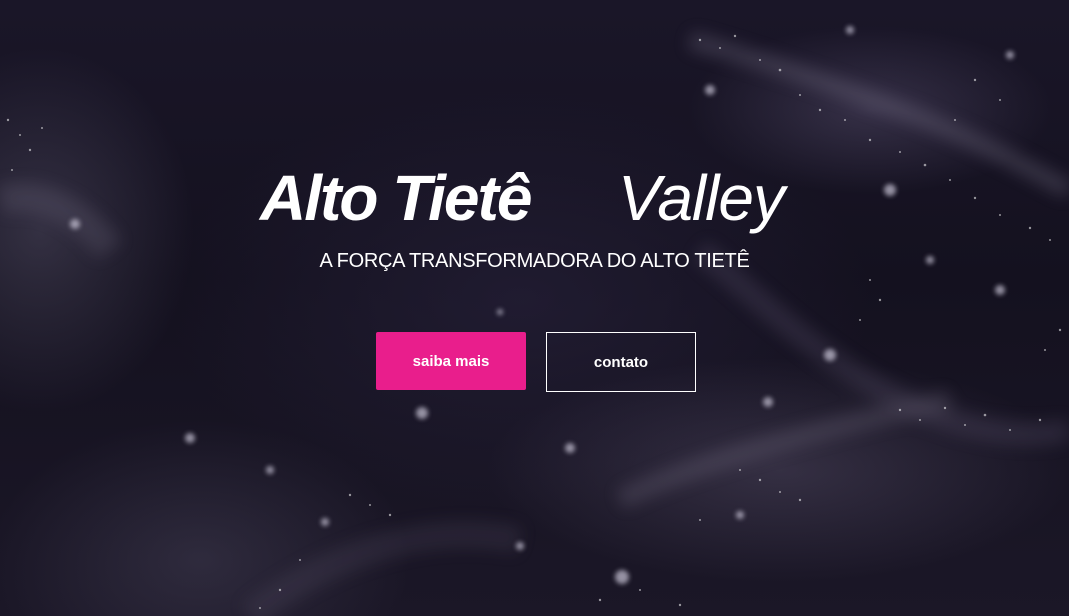 The height and width of the screenshot is (616, 1069). What do you see at coordinates (621, 362) in the screenshot?
I see `contato-button: contato` at bounding box center [621, 362].